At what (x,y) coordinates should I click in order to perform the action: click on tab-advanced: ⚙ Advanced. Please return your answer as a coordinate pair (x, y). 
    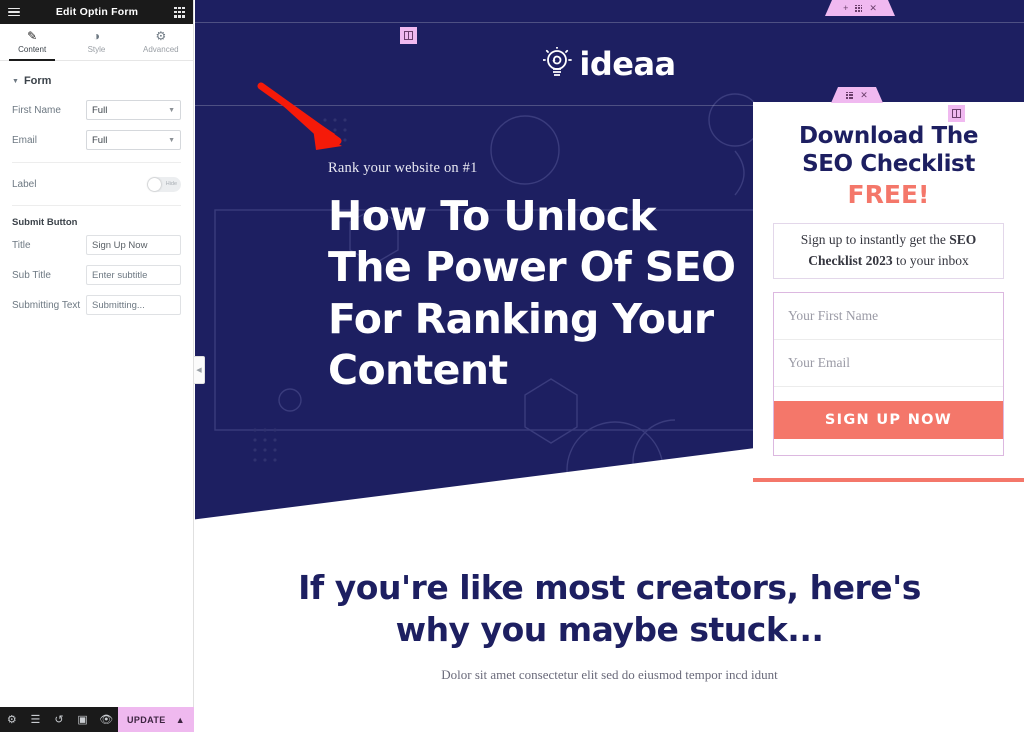
    Looking at the image, I should click on (161, 42).